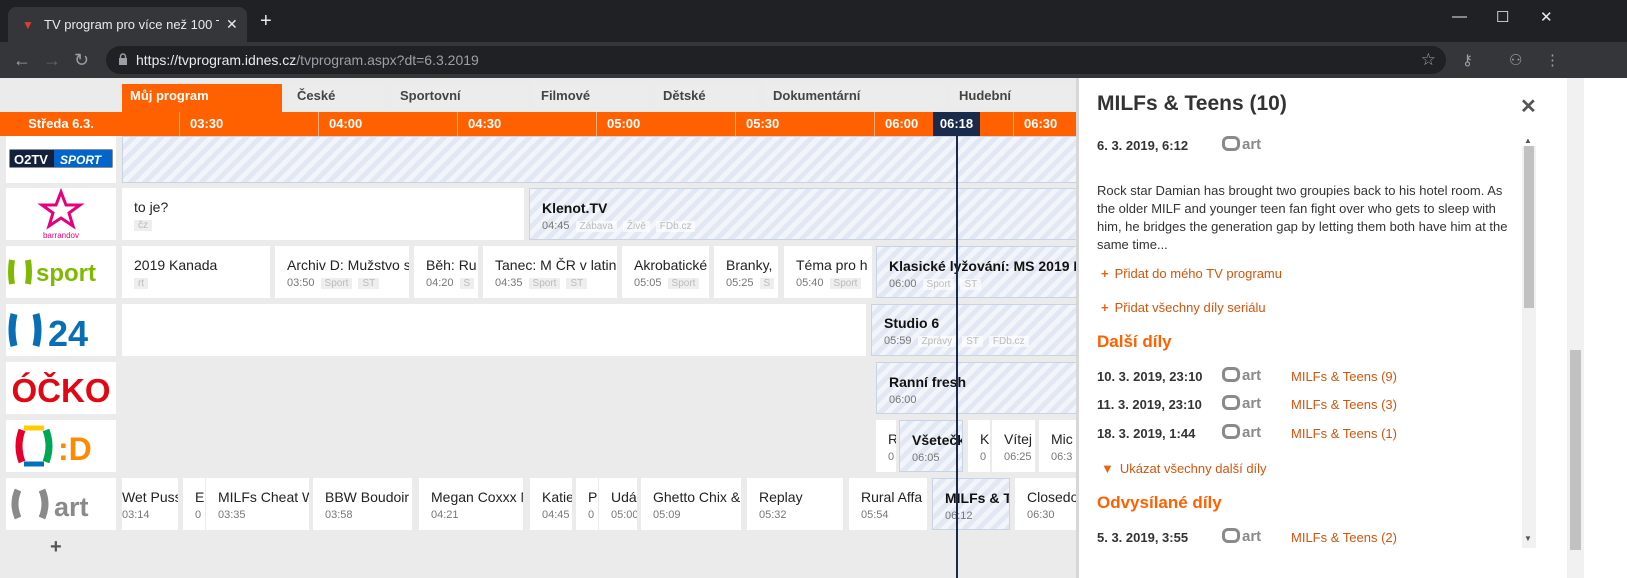  Describe the element at coordinates (1575, 328) in the screenshot. I see `page-scrollbar` at that location.